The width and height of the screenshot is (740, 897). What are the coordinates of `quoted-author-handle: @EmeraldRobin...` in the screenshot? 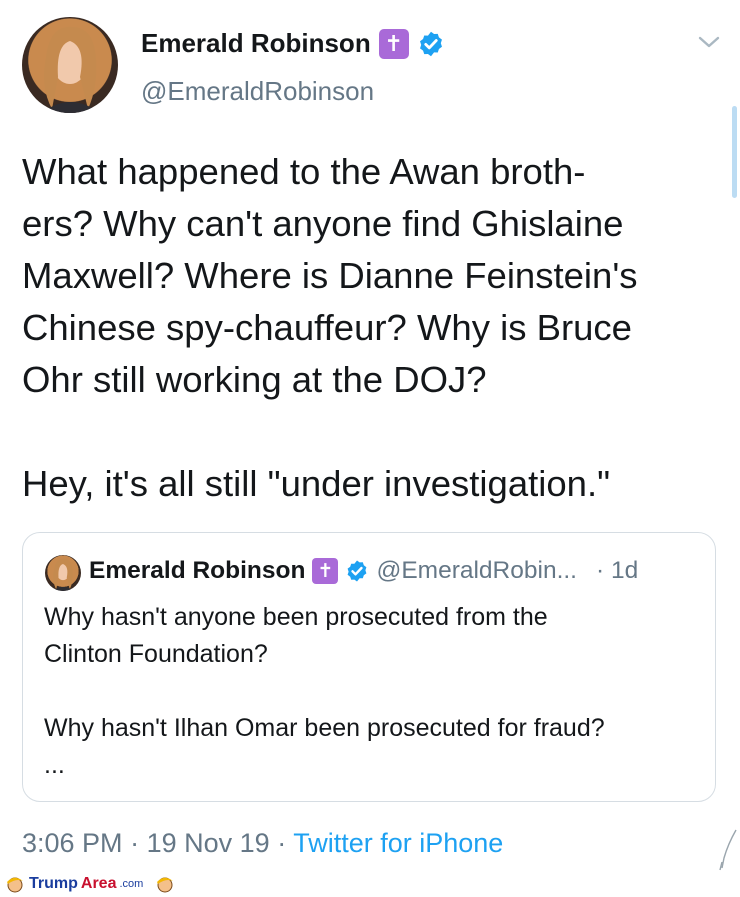 It's located at (476, 570).